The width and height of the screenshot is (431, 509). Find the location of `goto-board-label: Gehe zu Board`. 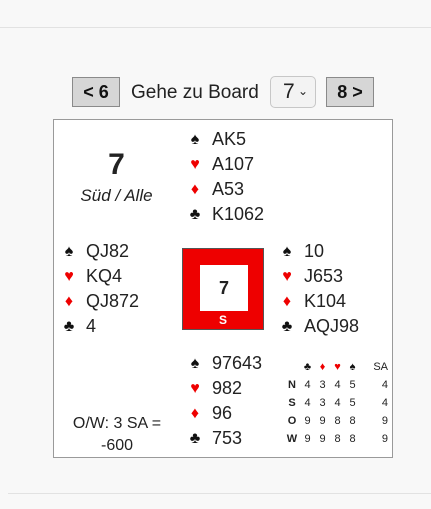

goto-board-label: Gehe zu Board is located at coordinates (195, 92).